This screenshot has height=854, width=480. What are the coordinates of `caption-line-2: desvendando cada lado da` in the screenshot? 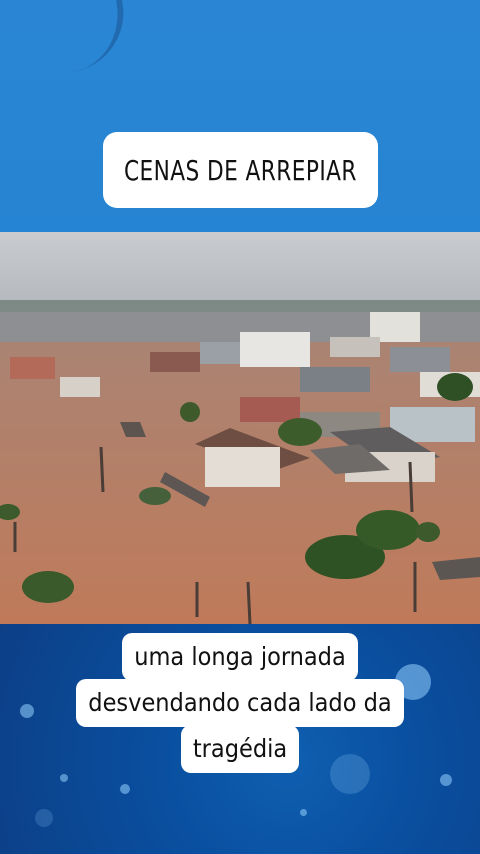 It's located at (240, 703).